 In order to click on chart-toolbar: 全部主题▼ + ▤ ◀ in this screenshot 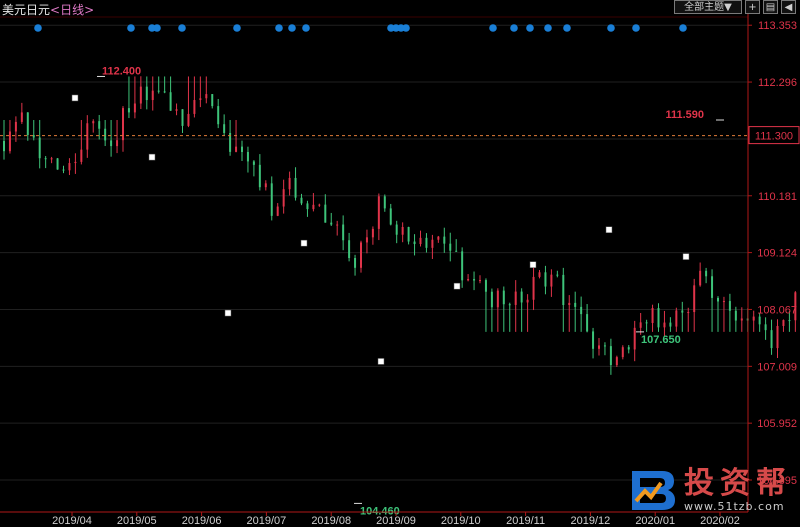, I will do `click(735, 7)`.